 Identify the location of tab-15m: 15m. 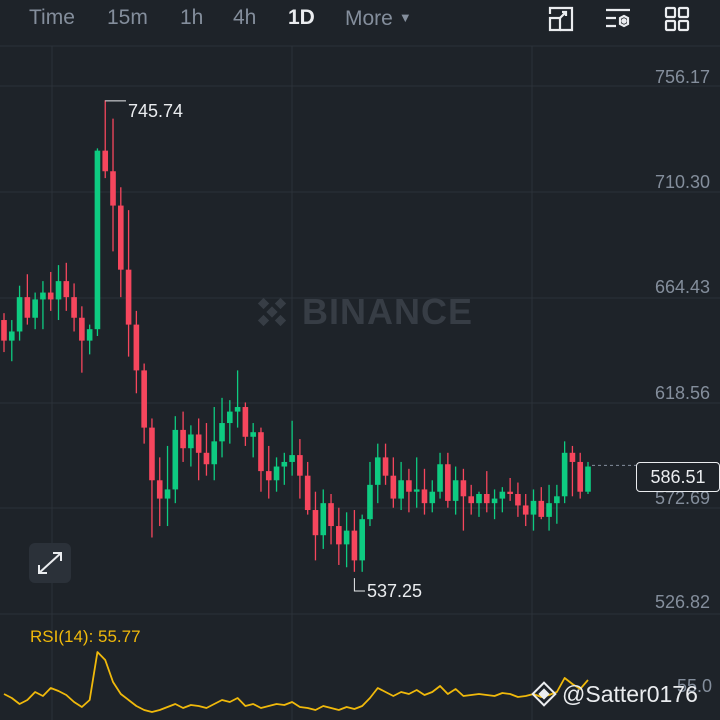
(127, 18).